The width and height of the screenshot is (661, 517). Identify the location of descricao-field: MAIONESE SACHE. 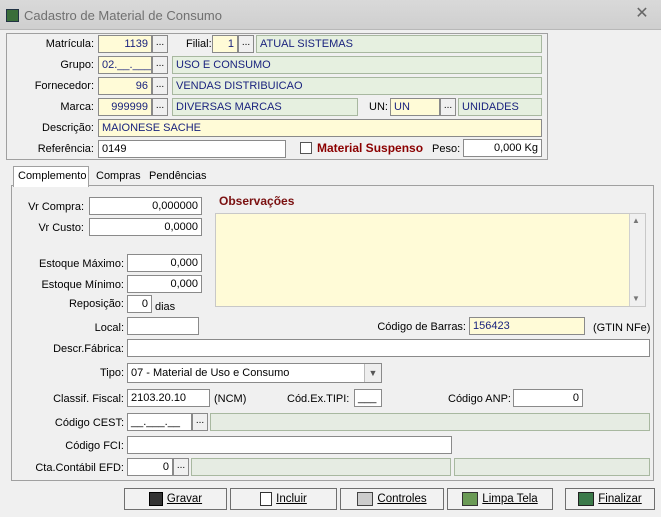
(320, 128).